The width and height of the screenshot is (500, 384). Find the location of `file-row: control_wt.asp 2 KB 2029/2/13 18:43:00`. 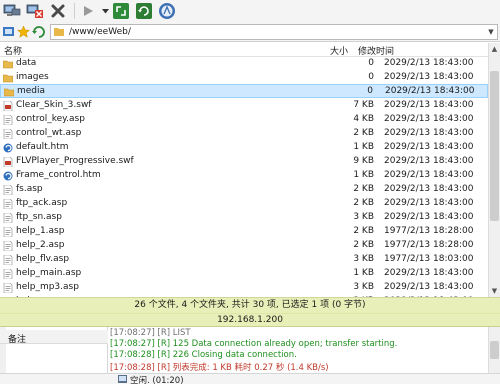

file-row: control_wt.asp 2 KB 2029/2/13 18:43:00 is located at coordinates (244, 134).